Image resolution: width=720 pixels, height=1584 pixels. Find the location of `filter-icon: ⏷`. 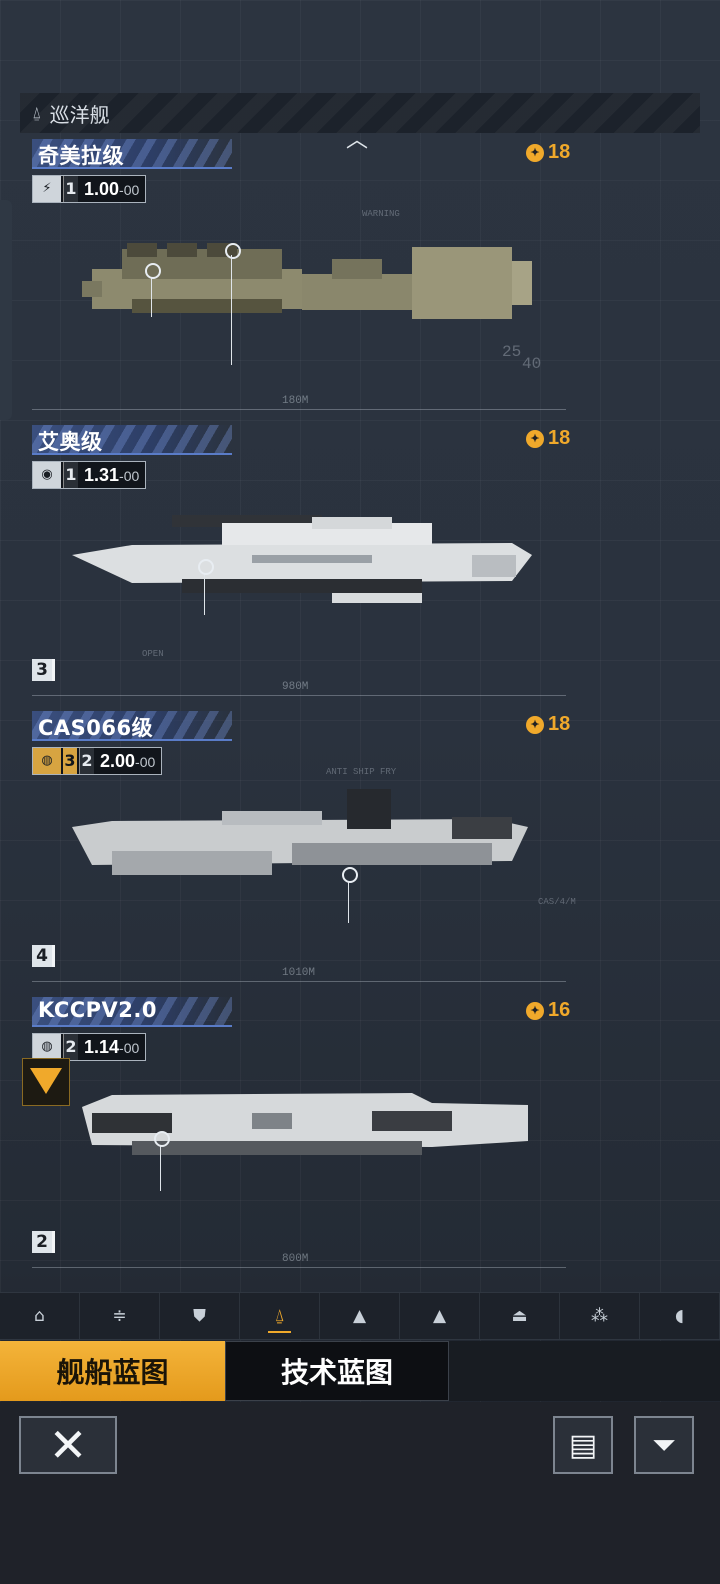

filter-icon: ⏷ is located at coordinates (664, 1445).